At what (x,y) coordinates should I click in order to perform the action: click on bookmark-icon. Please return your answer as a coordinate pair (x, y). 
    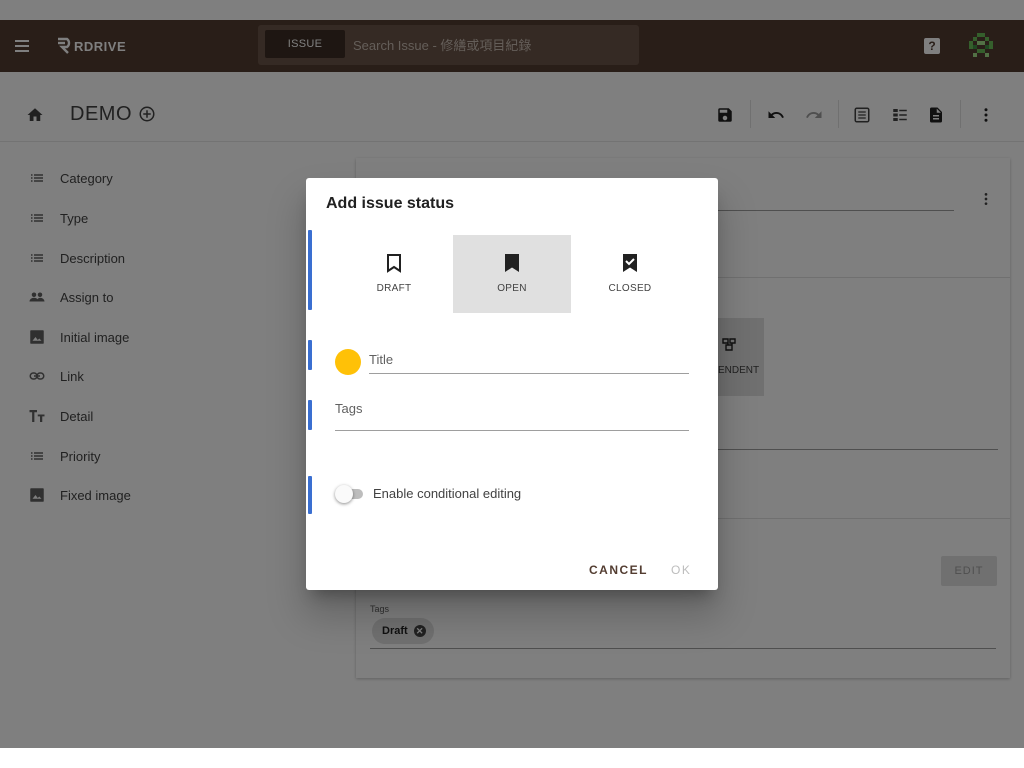
    Looking at the image, I should click on (512, 263).